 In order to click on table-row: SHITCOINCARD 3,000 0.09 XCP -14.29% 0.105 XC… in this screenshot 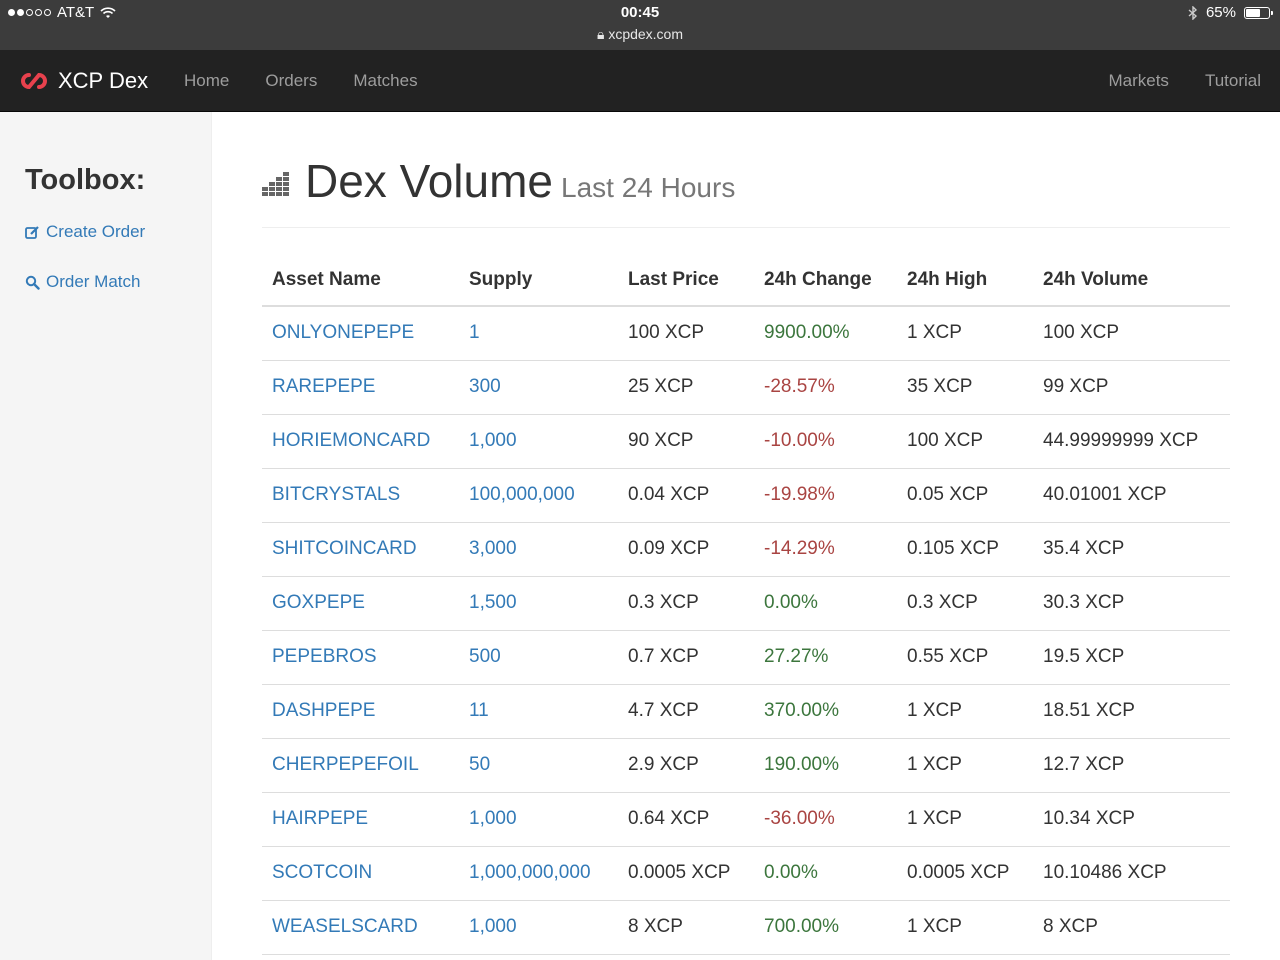, I will do `click(746, 549)`.